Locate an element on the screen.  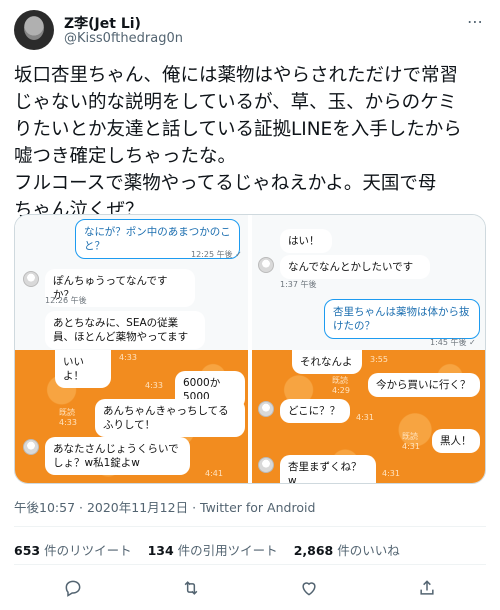
chat-bubble-sent: 黒人！ is located at coordinates (456, 441).